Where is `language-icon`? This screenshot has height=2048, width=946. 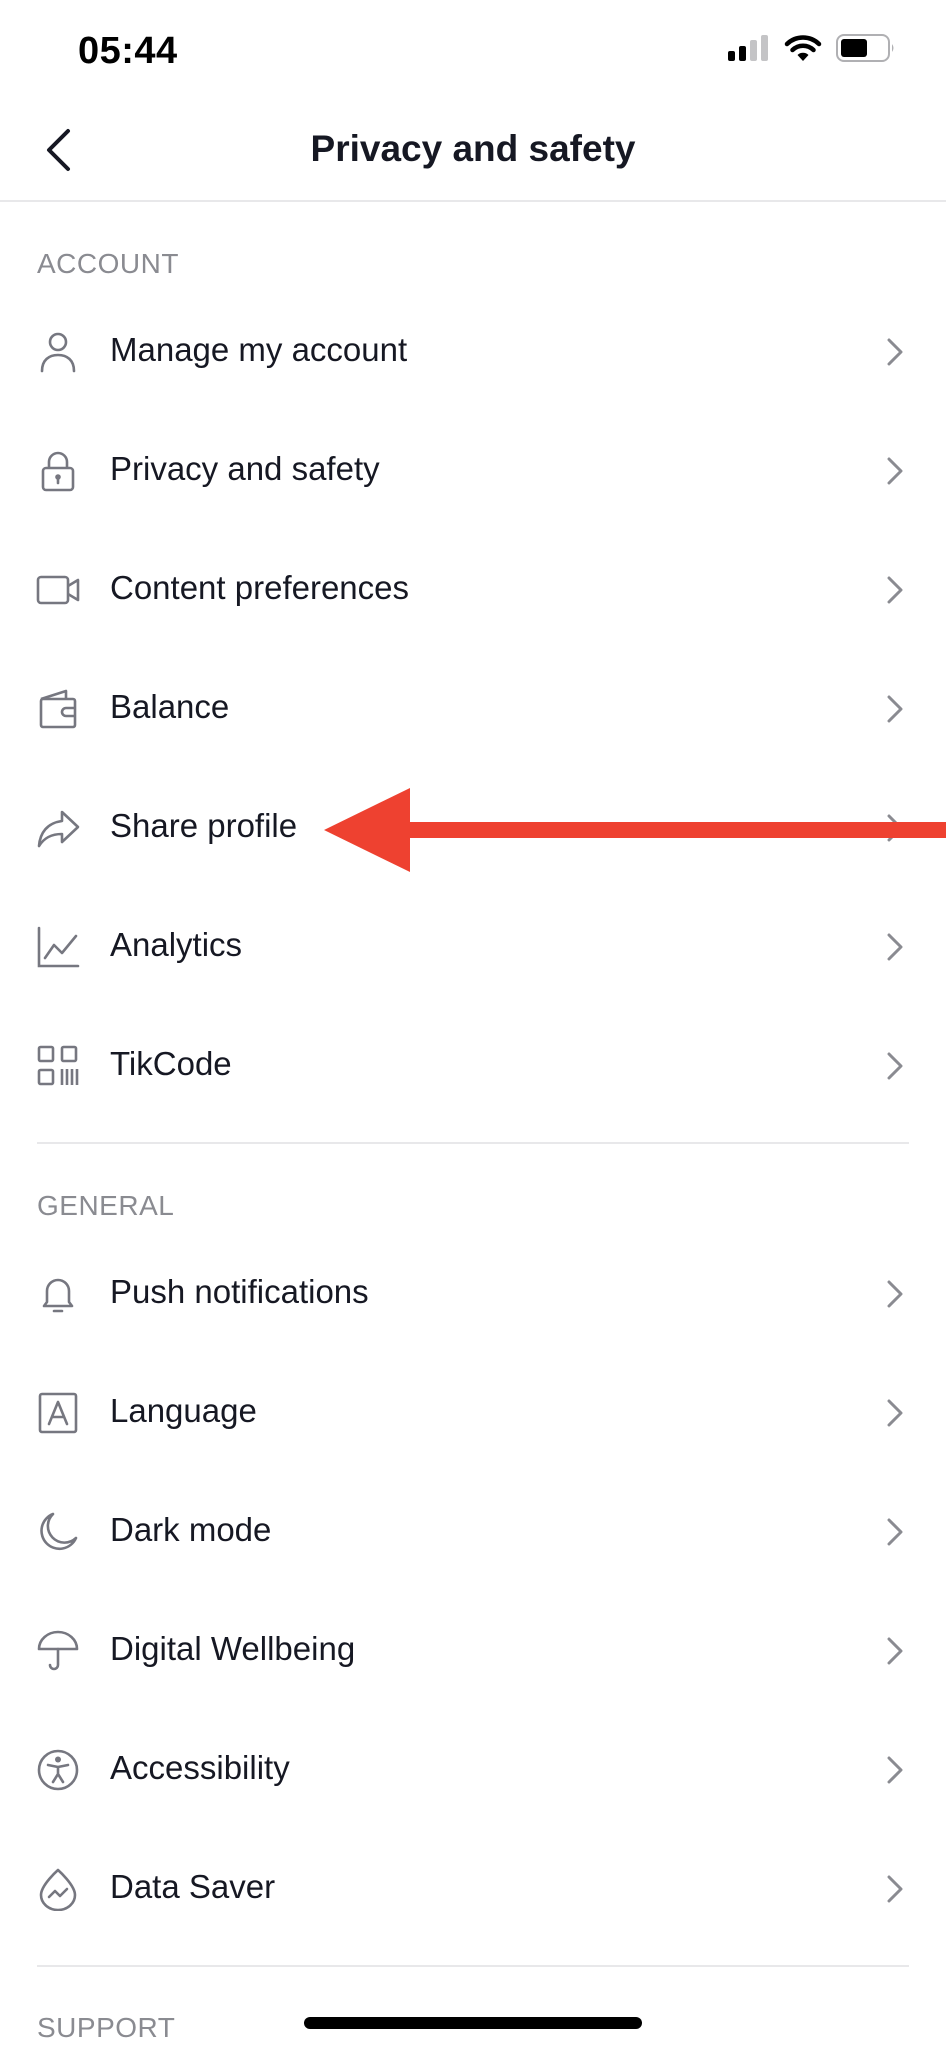
language-icon is located at coordinates (58, 1413).